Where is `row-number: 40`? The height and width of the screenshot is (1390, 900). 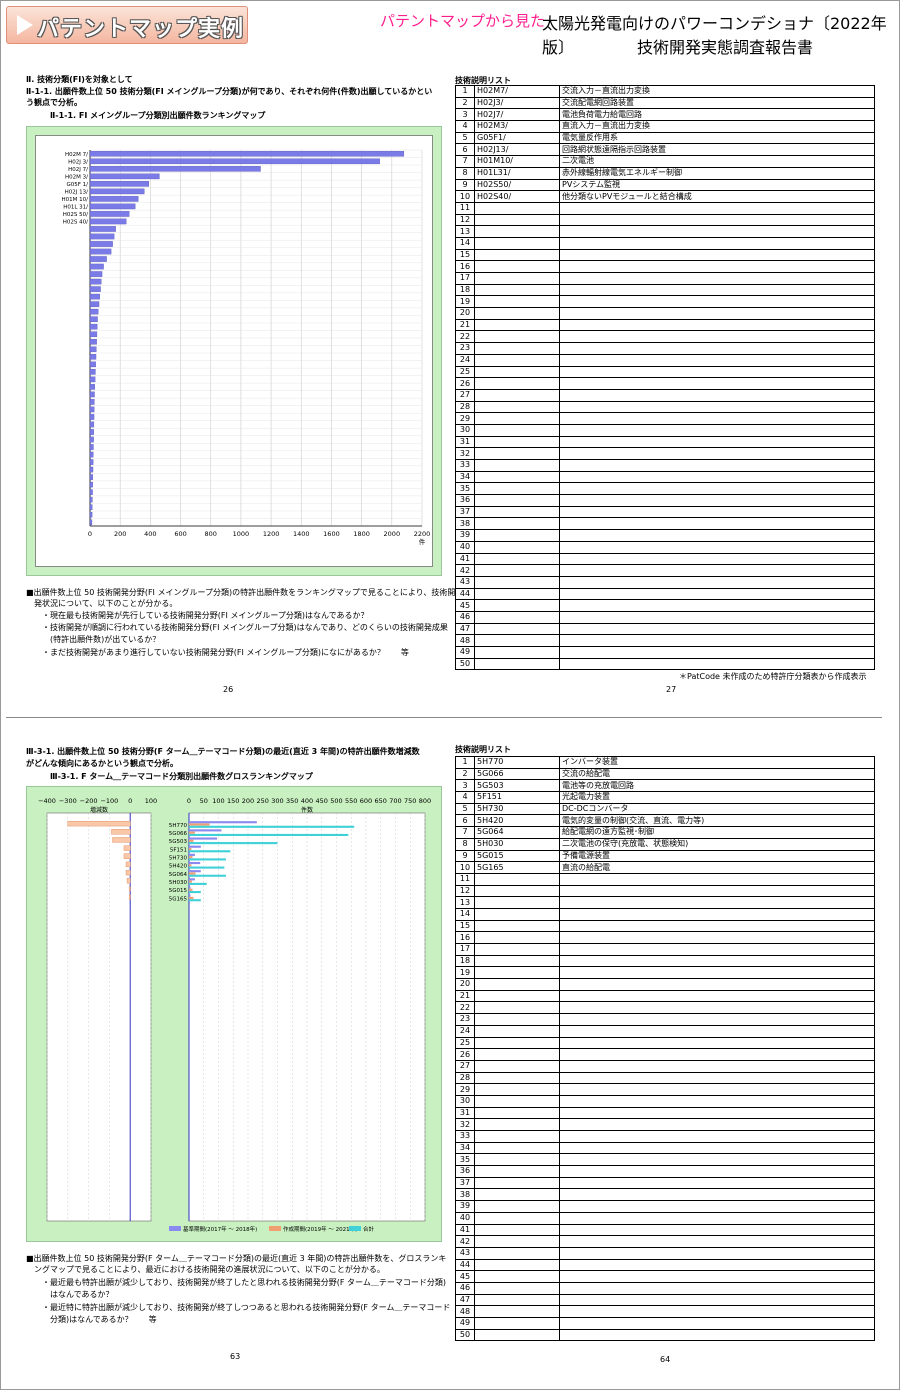
row-number: 40 is located at coordinates (465, 547).